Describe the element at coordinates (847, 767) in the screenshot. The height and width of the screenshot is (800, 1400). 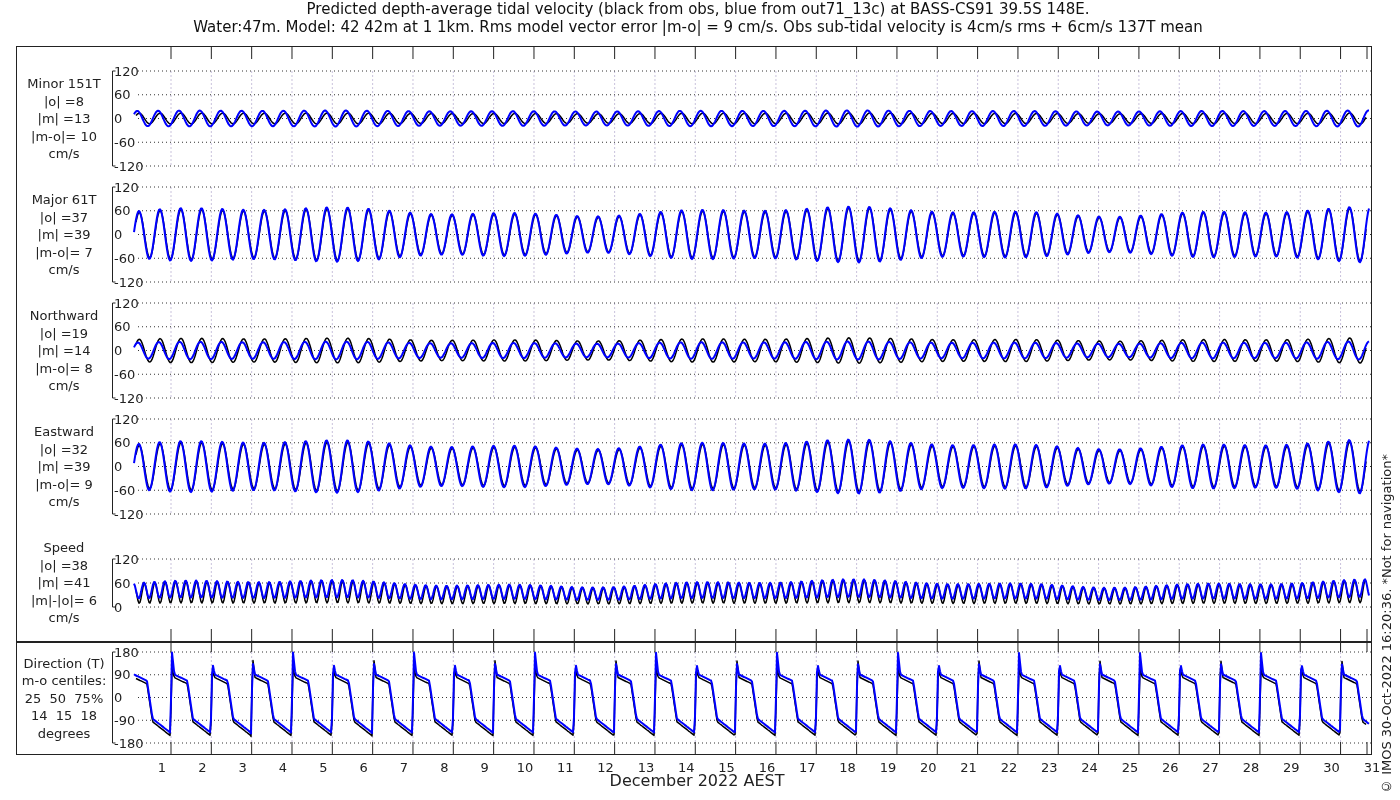
I see `x-tick-label: 18` at that location.